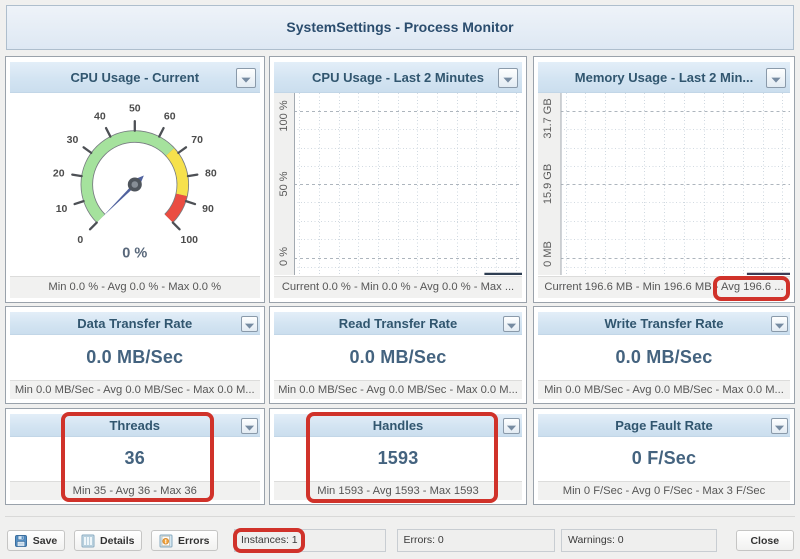 The height and width of the screenshot is (559, 800). What do you see at coordinates (284, 183) in the screenshot?
I see `svg-text: 50 %` at bounding box center [284, 183].